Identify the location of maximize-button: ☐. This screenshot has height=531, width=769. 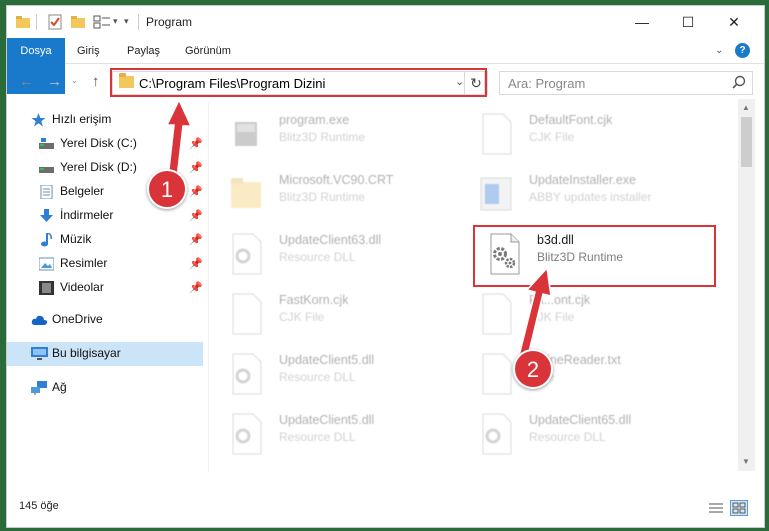
(688, 22).